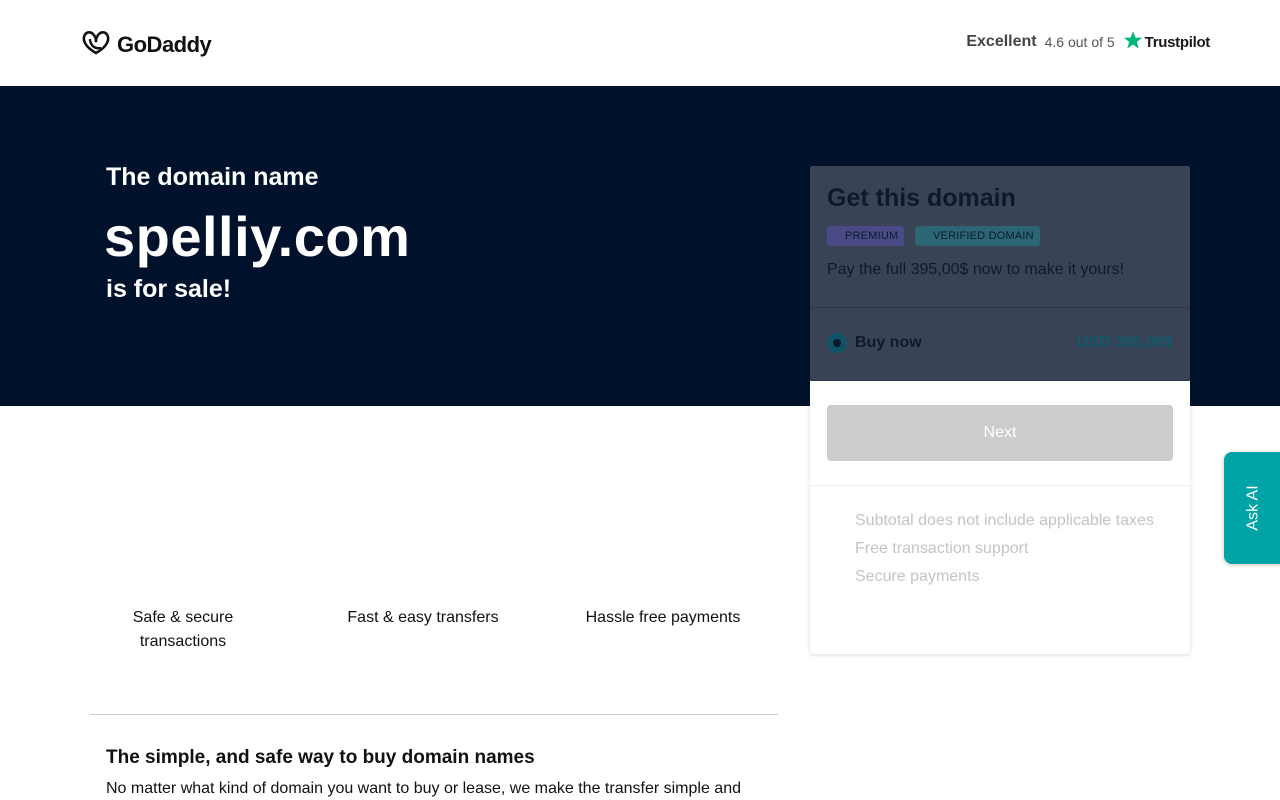 This screenshot has width=1280, height=800. I want to click on purchase-card-title: Get this domain, so click(921, 198).